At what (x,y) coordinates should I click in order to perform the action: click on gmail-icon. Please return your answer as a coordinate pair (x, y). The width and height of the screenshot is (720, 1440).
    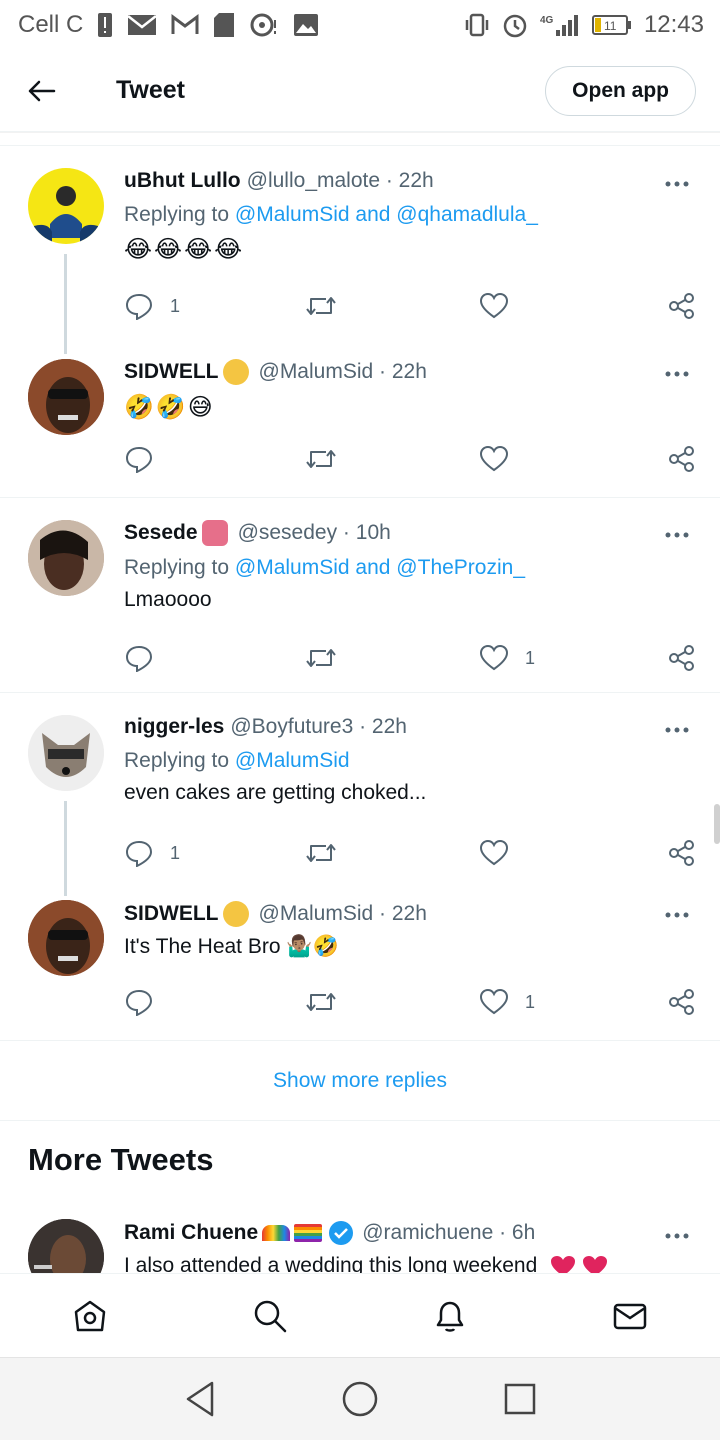
    Looking at the image, I should click on (185, 25).